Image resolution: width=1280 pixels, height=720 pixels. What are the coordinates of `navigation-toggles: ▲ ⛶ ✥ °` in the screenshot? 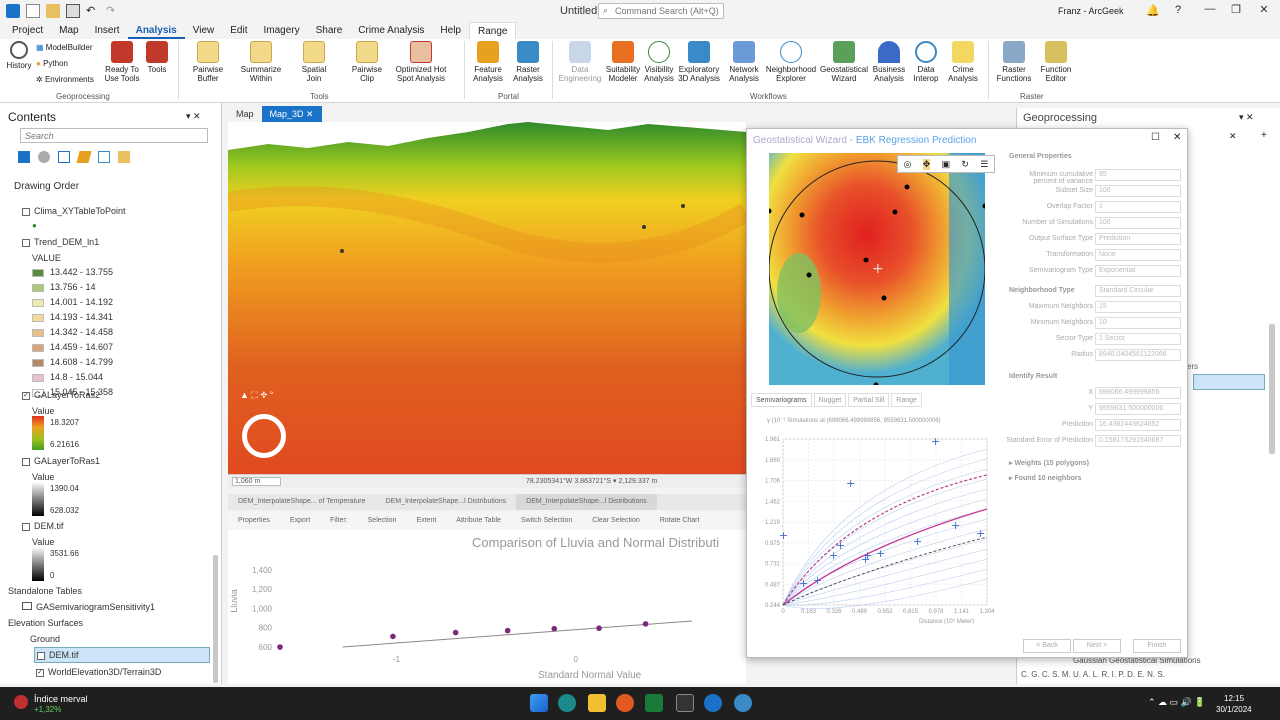 It's located at (256, 395).